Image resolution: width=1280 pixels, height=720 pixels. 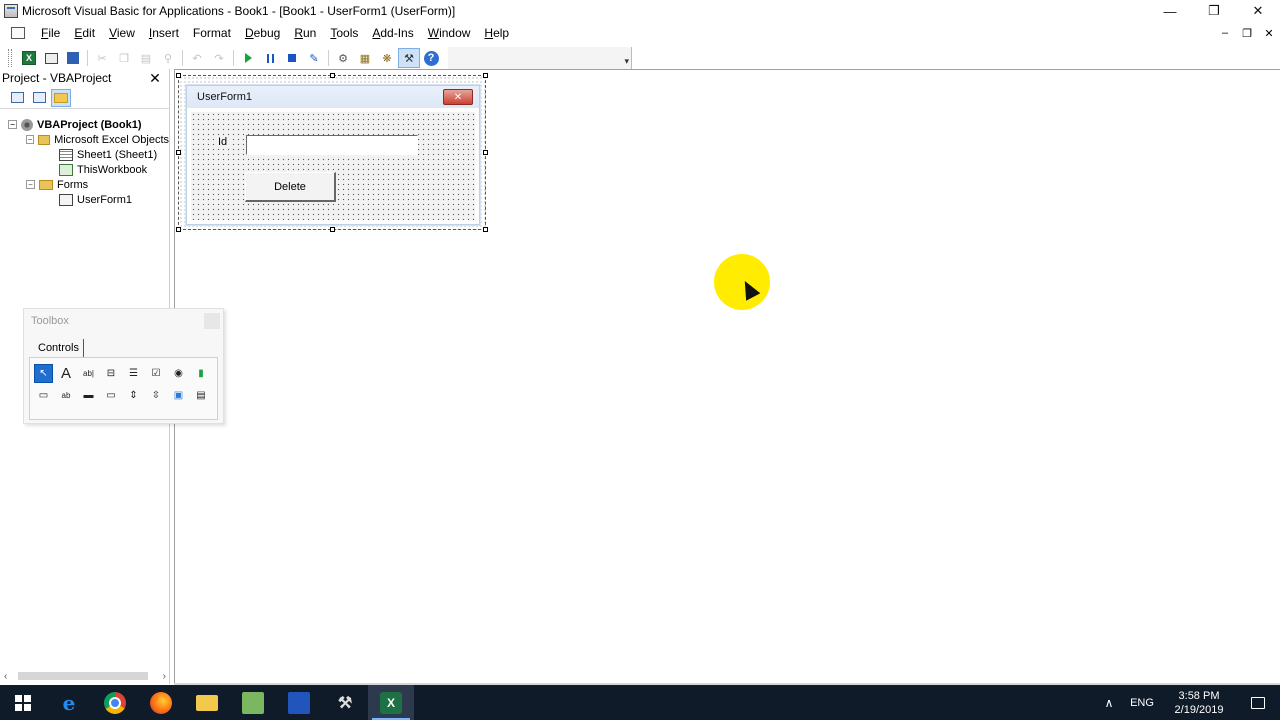 What do you see at coordinates (1258, 702) in the screenshot?
I see `action-center-button` at bounding box center [1258, 702].